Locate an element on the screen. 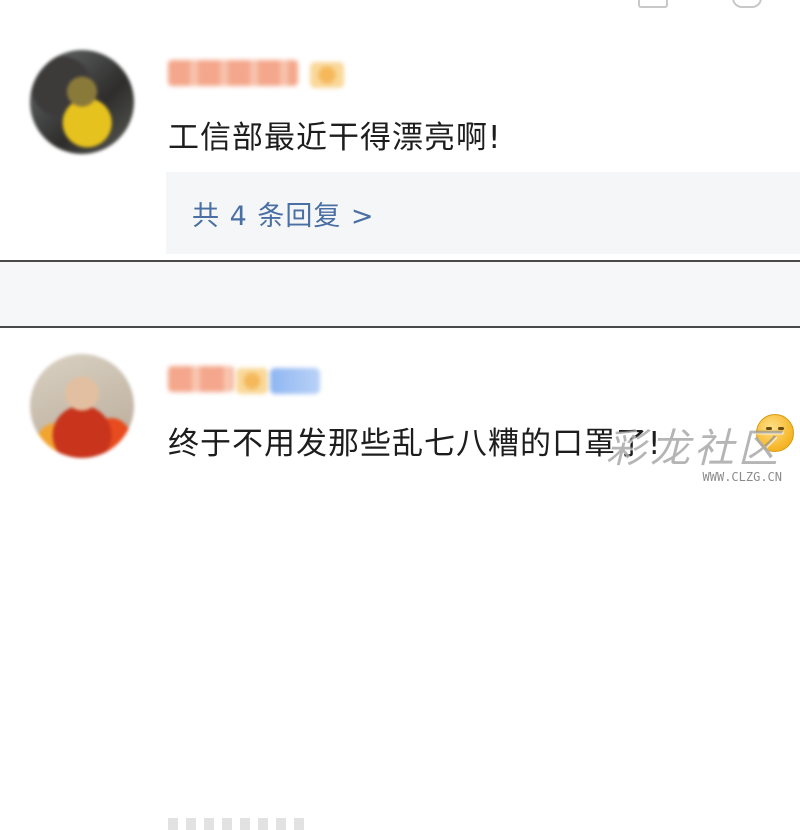  comment-text: 工信部最近干得漂亮啊! is located at coordinates (335, 138).